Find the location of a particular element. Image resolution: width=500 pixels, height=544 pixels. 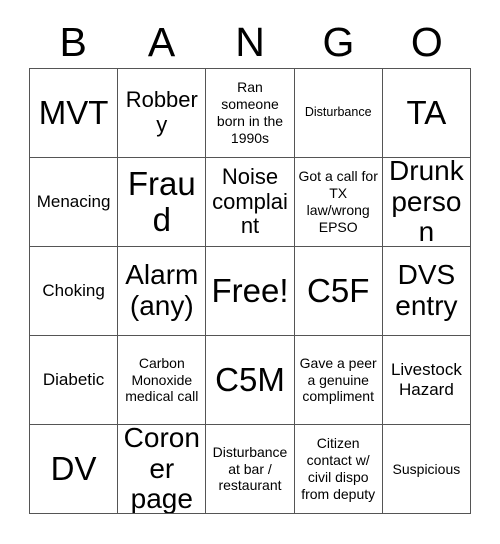

bingo-cell-label: C5M is located at coordinates (250, 380).